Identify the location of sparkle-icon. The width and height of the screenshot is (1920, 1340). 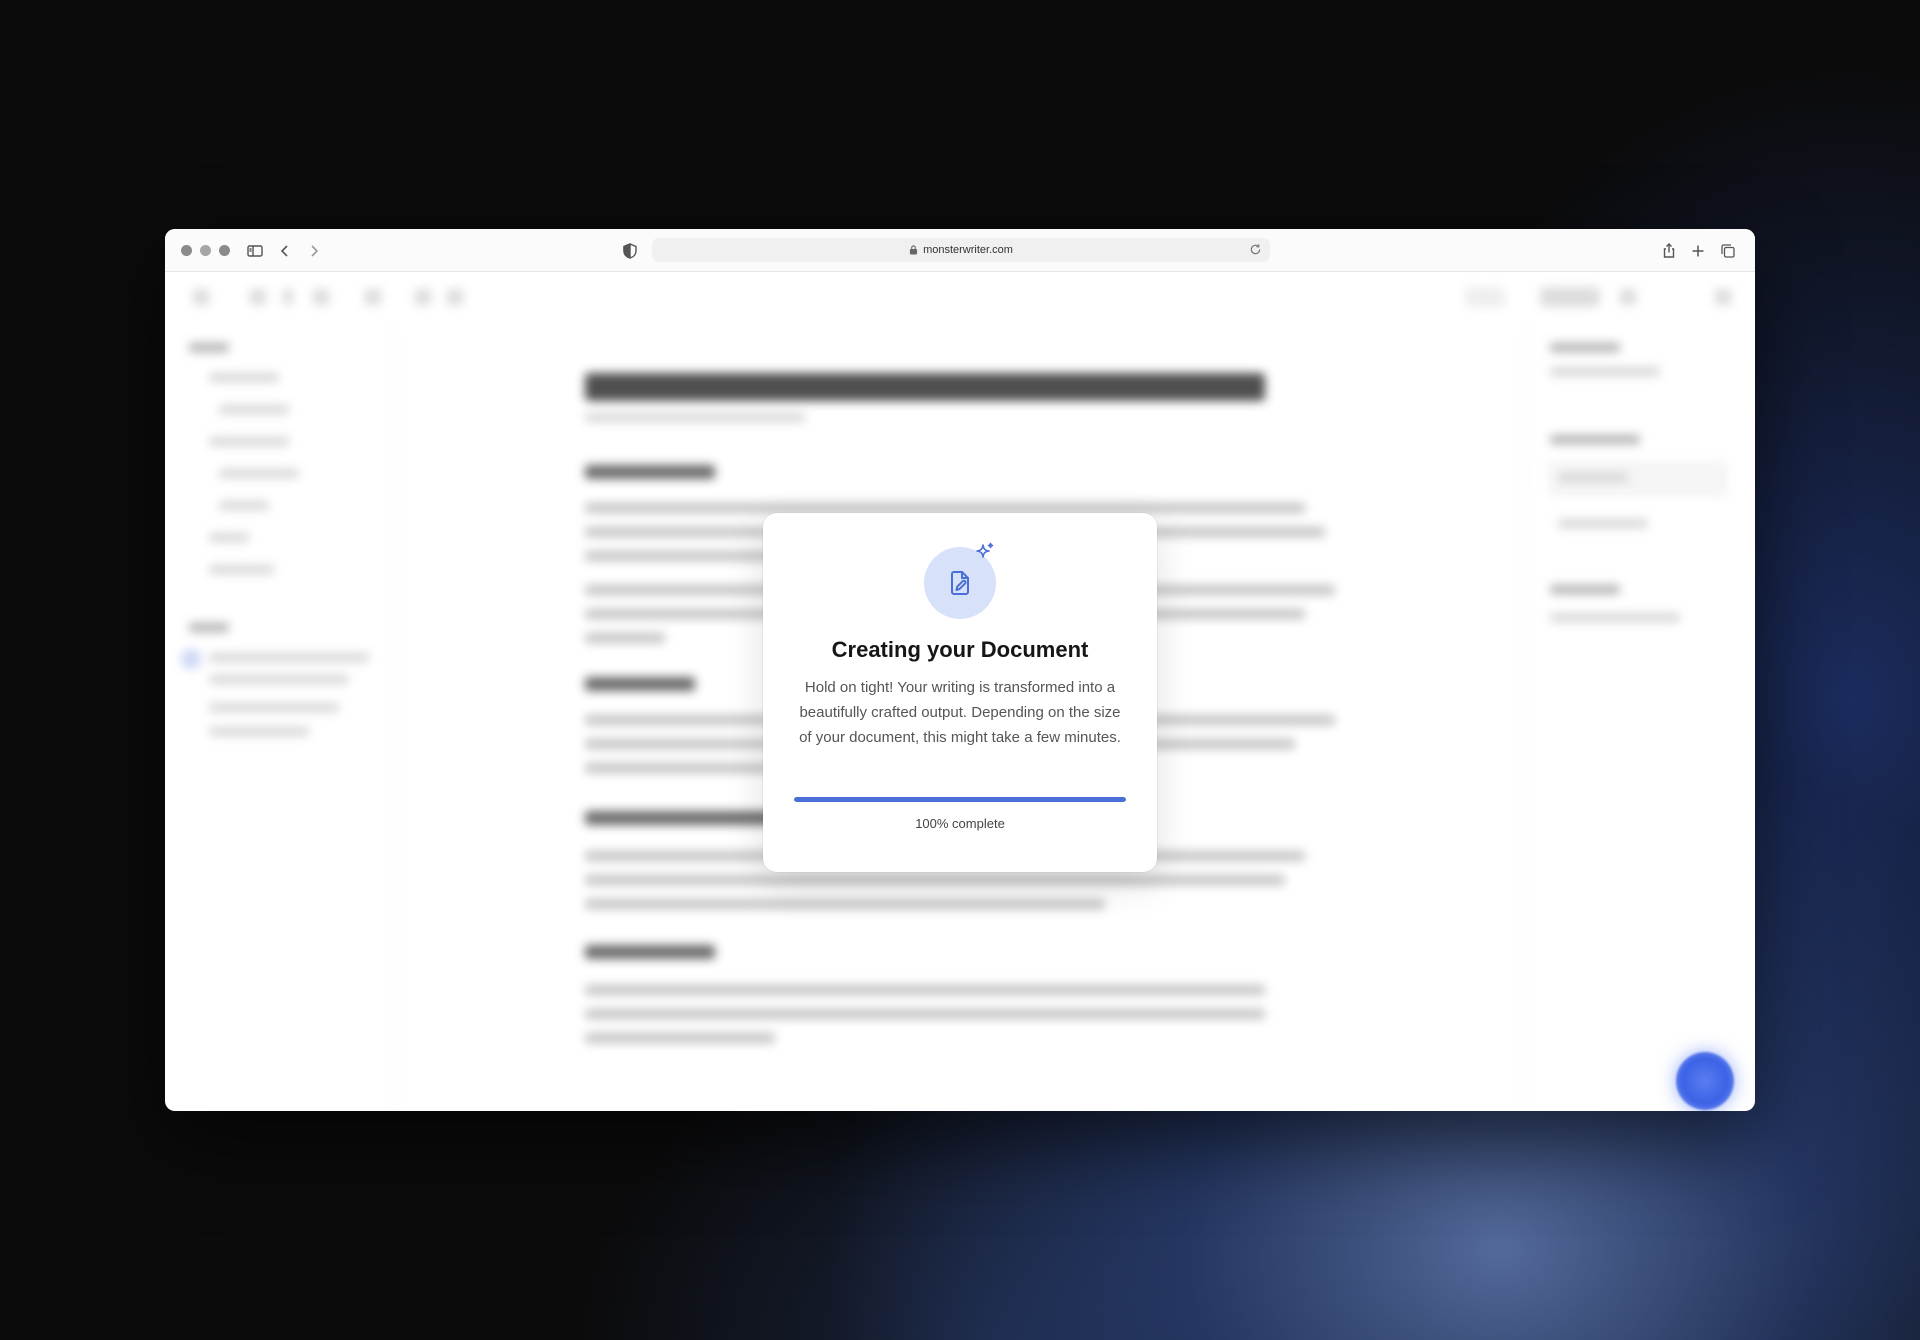
(985, 552).